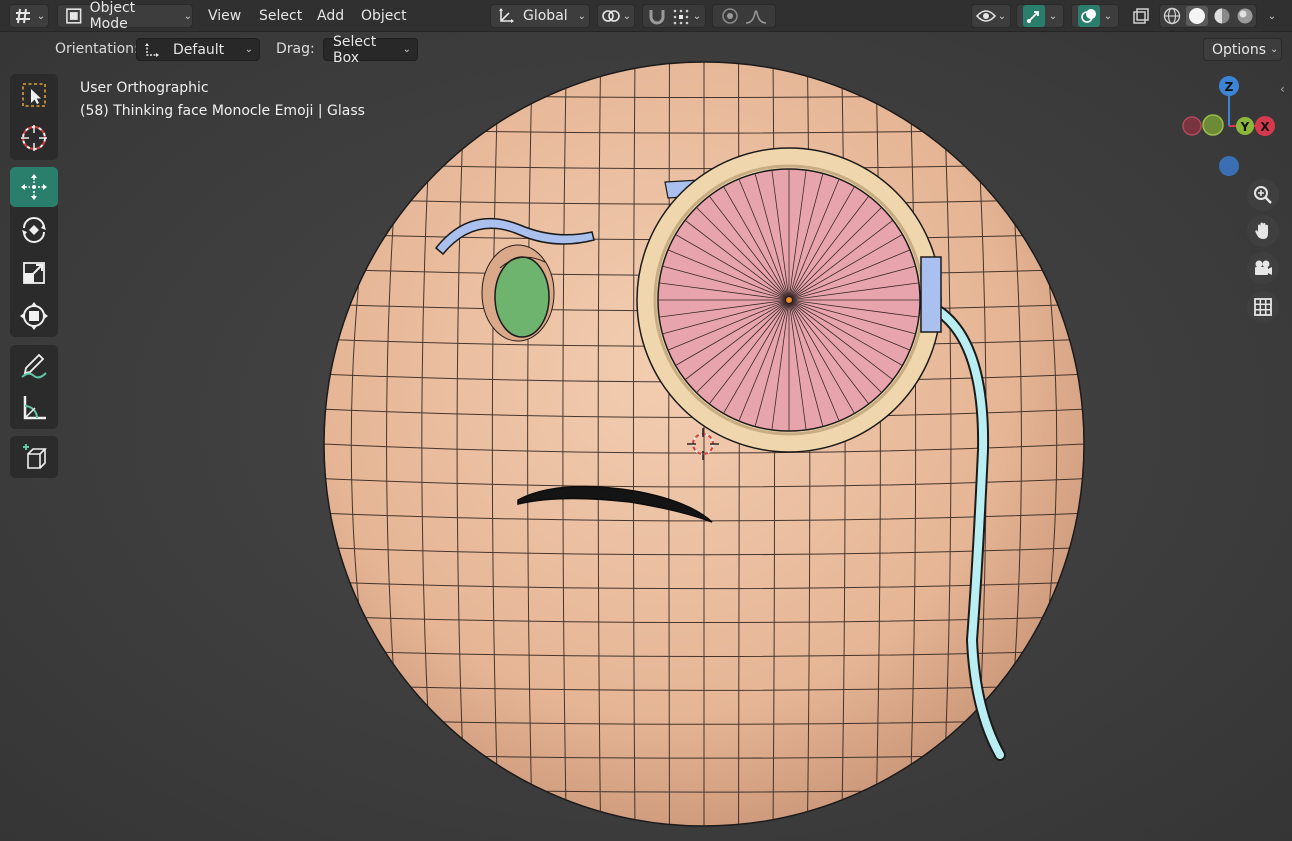 The height and width of the screenshot is (841, 1292). I want to click on snapping-button: ⌄, so click(674, 16).